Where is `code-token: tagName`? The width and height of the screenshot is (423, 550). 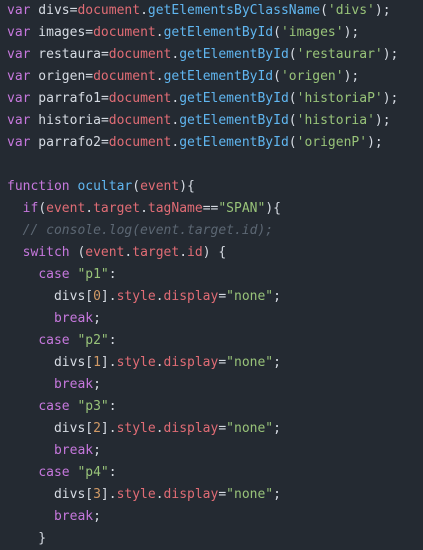 code-token: tagName is located at coordinates (175, 208).